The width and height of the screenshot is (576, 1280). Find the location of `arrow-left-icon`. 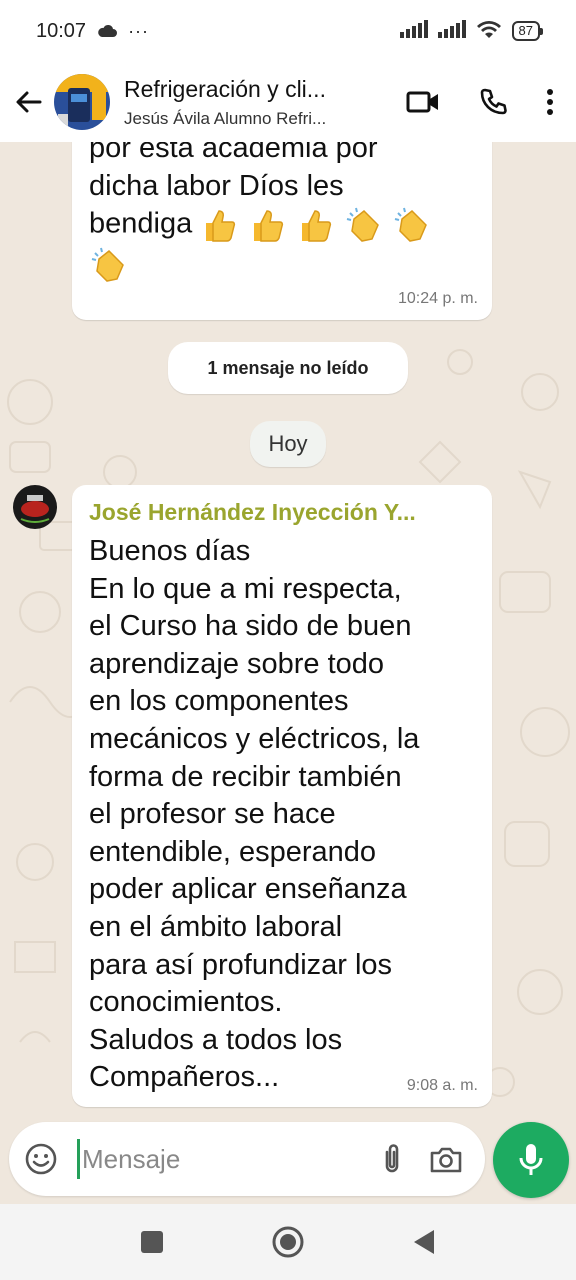

arrow-left-icon is located at coordinates (29, 102).